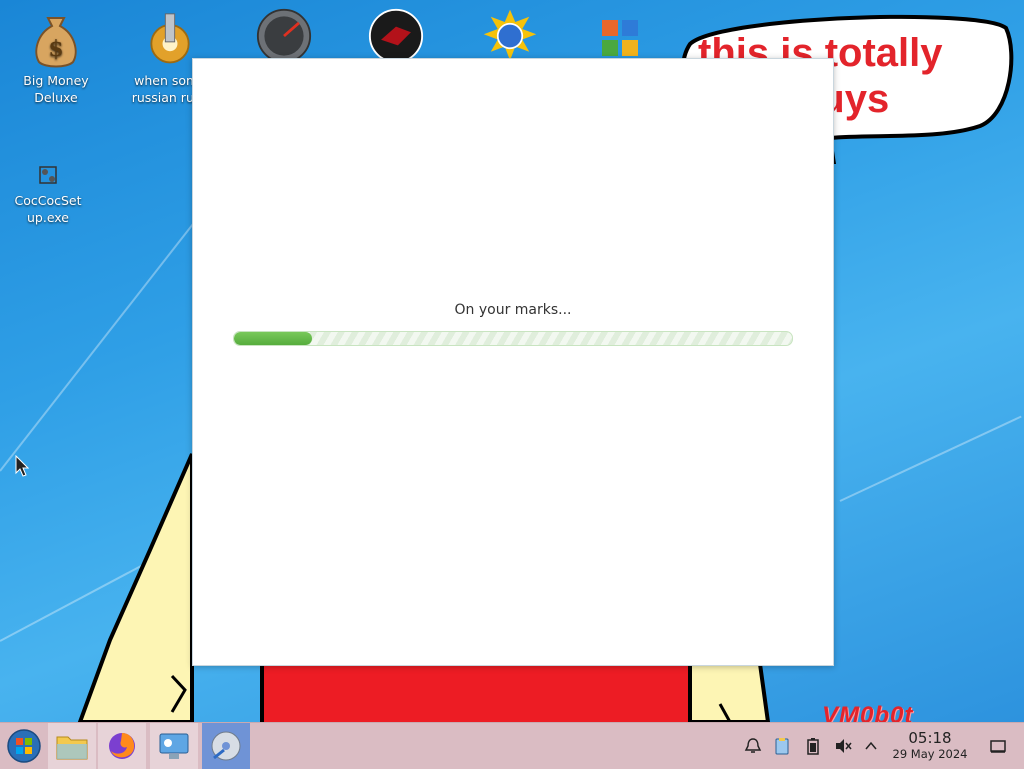 The height and width of the screenshot is (769, 1024). Describe the element at coordinates (930, 738) in the screenshot. I see `clock-time: 05:18` at that location.